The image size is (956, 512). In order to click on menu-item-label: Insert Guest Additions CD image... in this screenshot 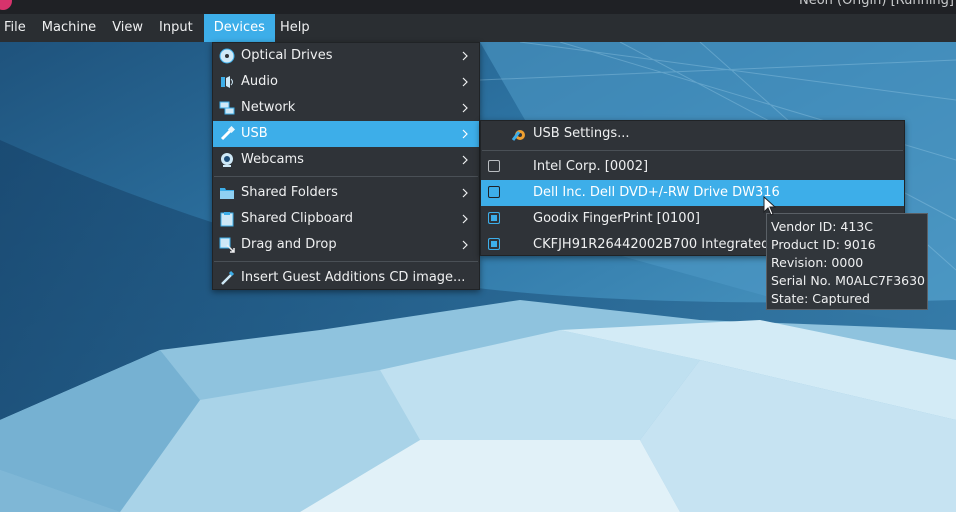, I will do `click(353, 277)`.